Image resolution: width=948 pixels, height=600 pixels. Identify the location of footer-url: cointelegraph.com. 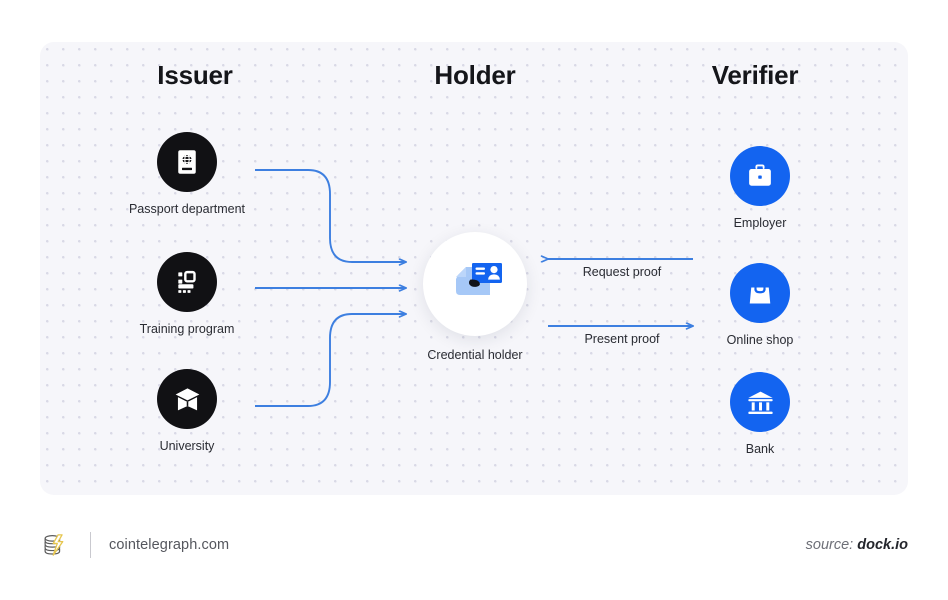
(169, 545).